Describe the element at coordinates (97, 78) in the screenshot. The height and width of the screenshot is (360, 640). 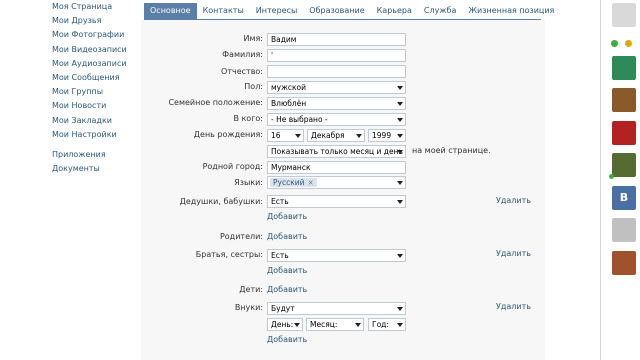
I see `nav-my-messages: Мои Сообщения` at that location.